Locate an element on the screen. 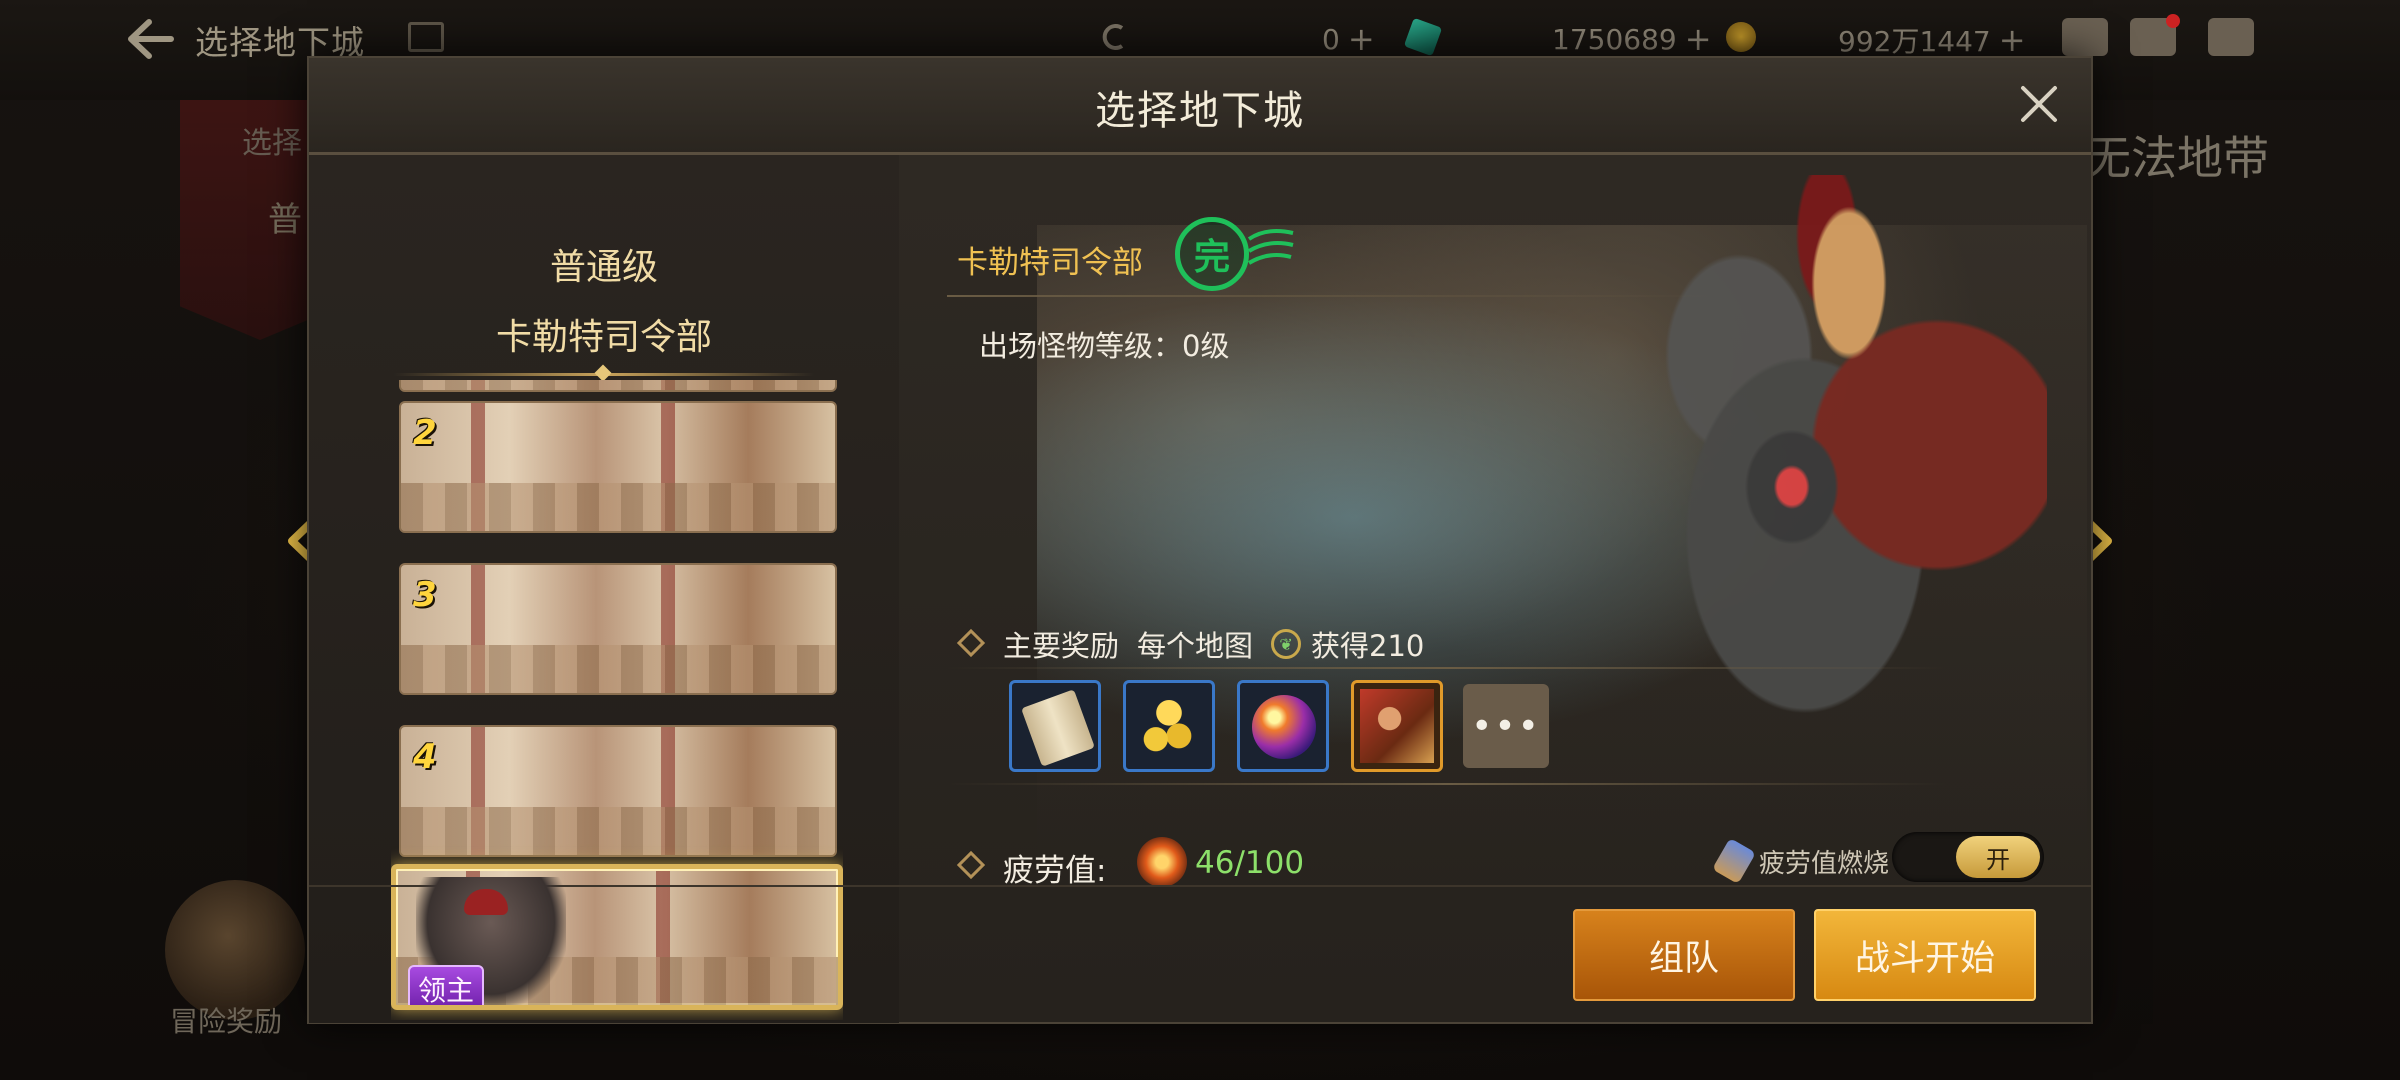 This screenshot has height=1080, width=2400. toggle-knob: 开 is located at coordinates (1998, 857).